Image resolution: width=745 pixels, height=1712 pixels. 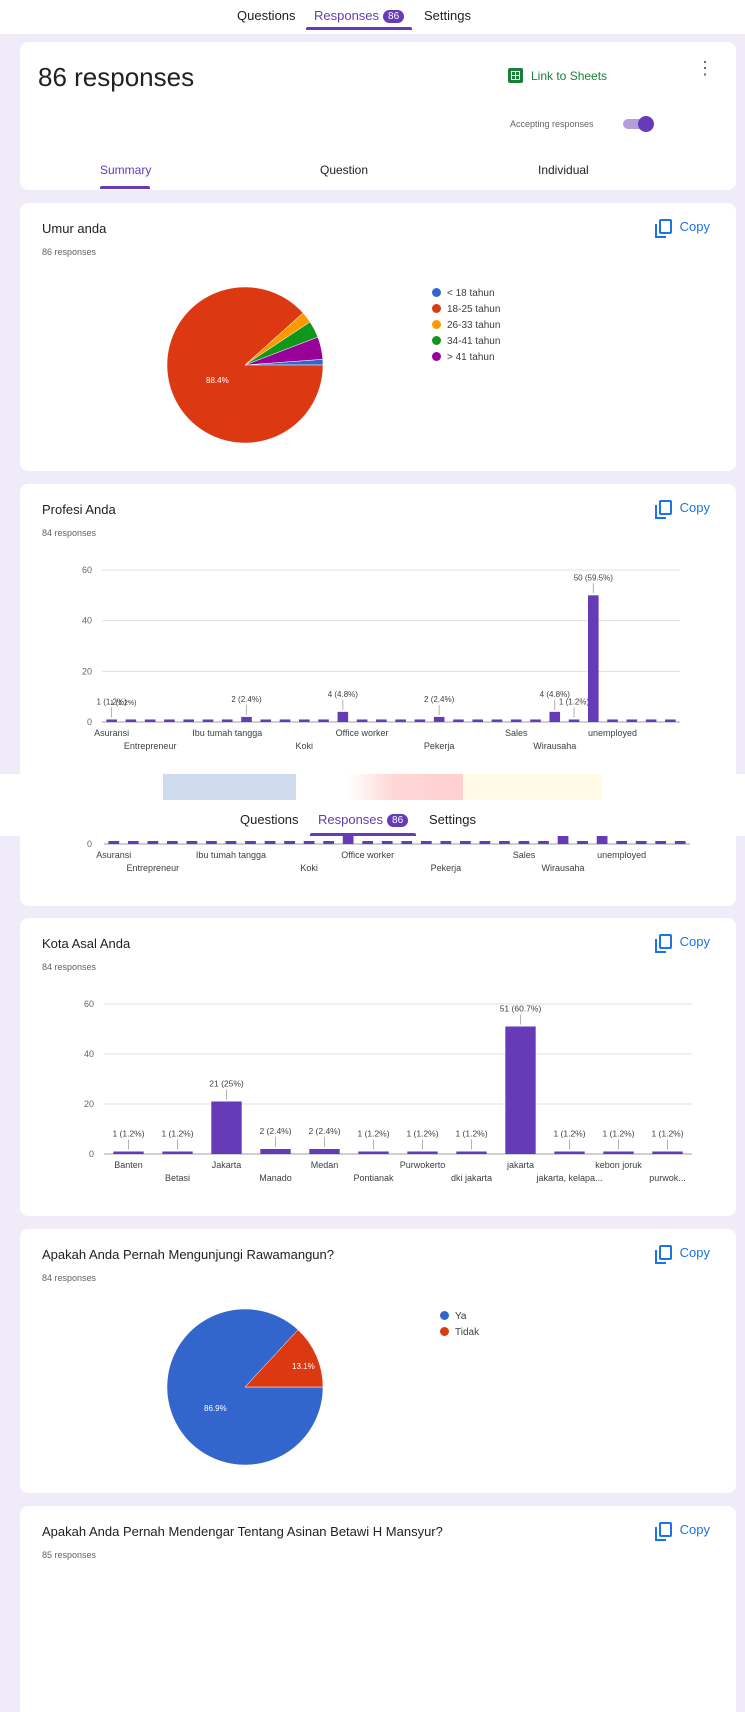 I want to click on x-tick-label: Manado, so click(x=275, y=1178).